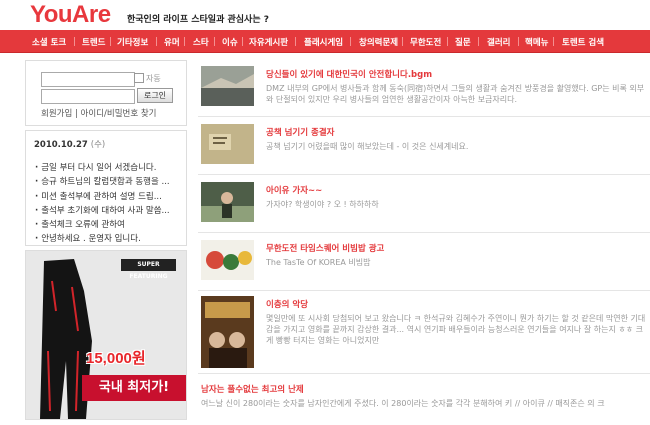 This screenshot has height=425, width=650. I want to click on ad-price: 15,000원, so click(116, 358).